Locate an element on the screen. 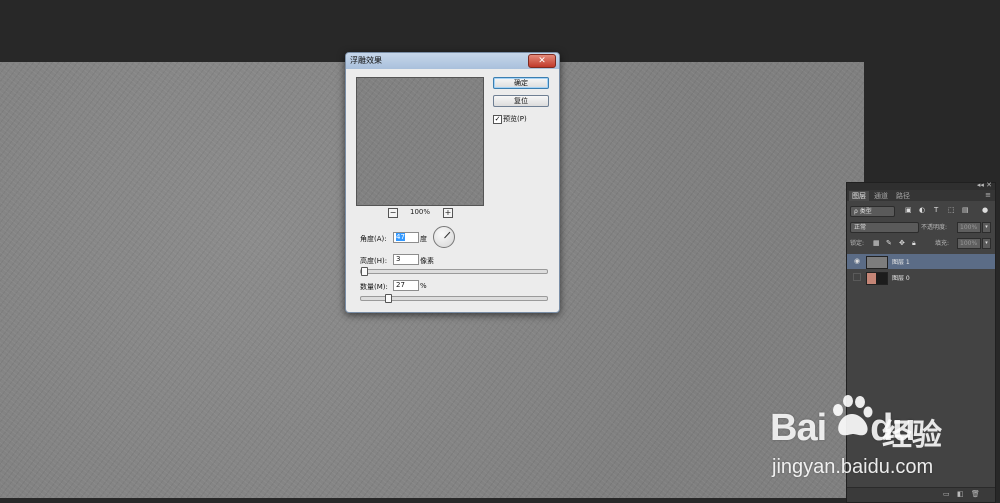 The image size is (1000, 503). tab-channels: 通道 is located at coordinates (881, 196).